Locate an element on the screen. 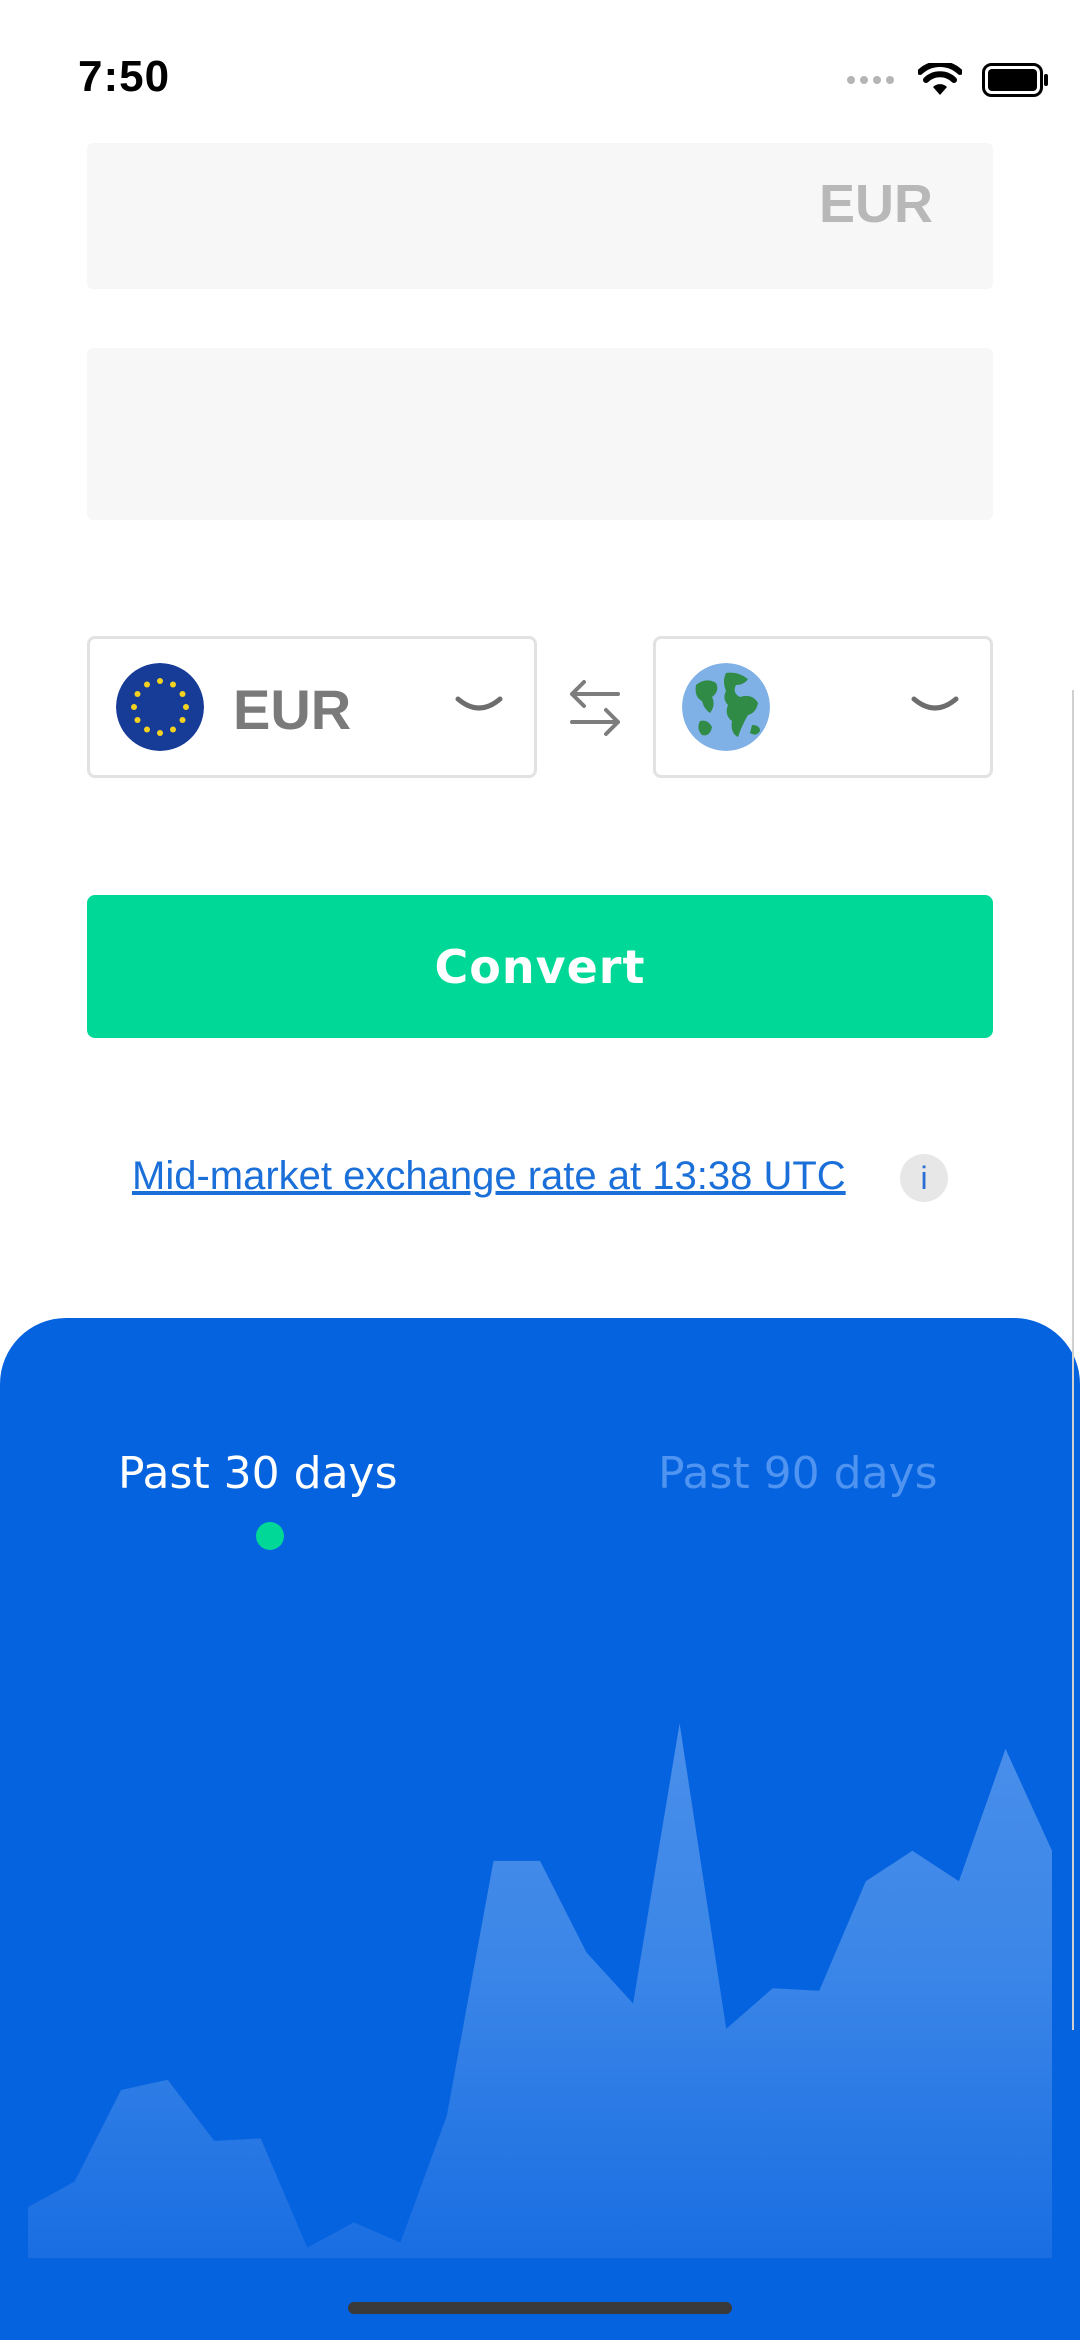  mid-market-rate-link: Mid-market exchange rate at 13:38 UTC is located at coordinates (489, 1176).